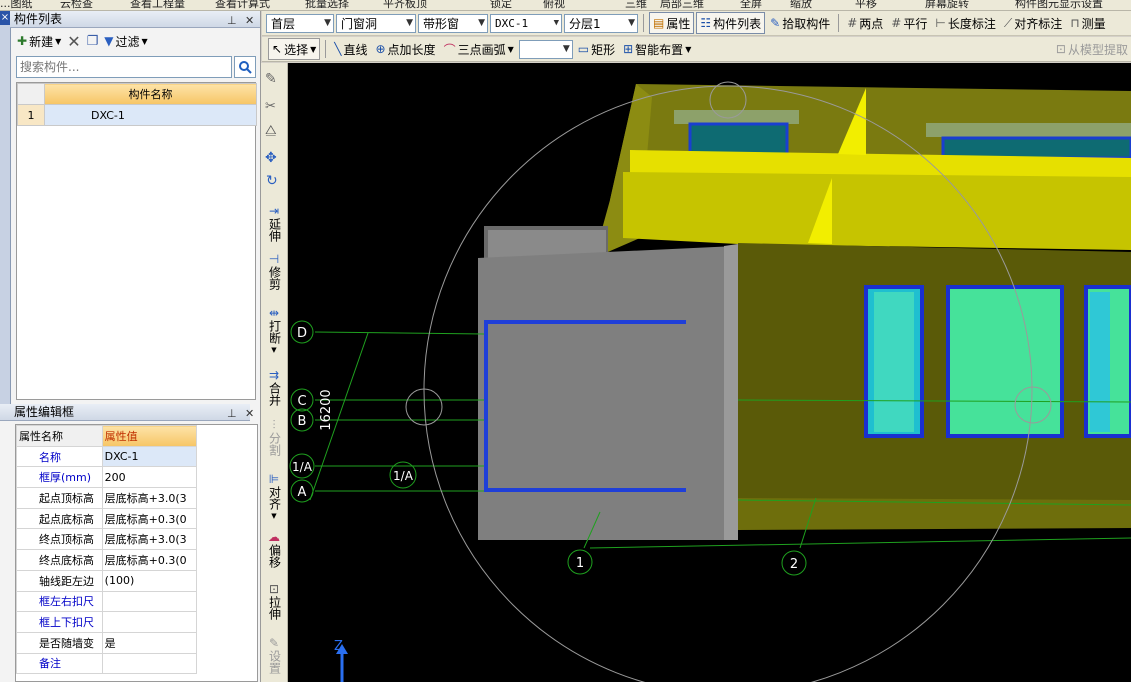  What do you see at coordinates (274, 537) in the screenshot?
I see `offset-icon: ☁` at bounding box center [274, 537].